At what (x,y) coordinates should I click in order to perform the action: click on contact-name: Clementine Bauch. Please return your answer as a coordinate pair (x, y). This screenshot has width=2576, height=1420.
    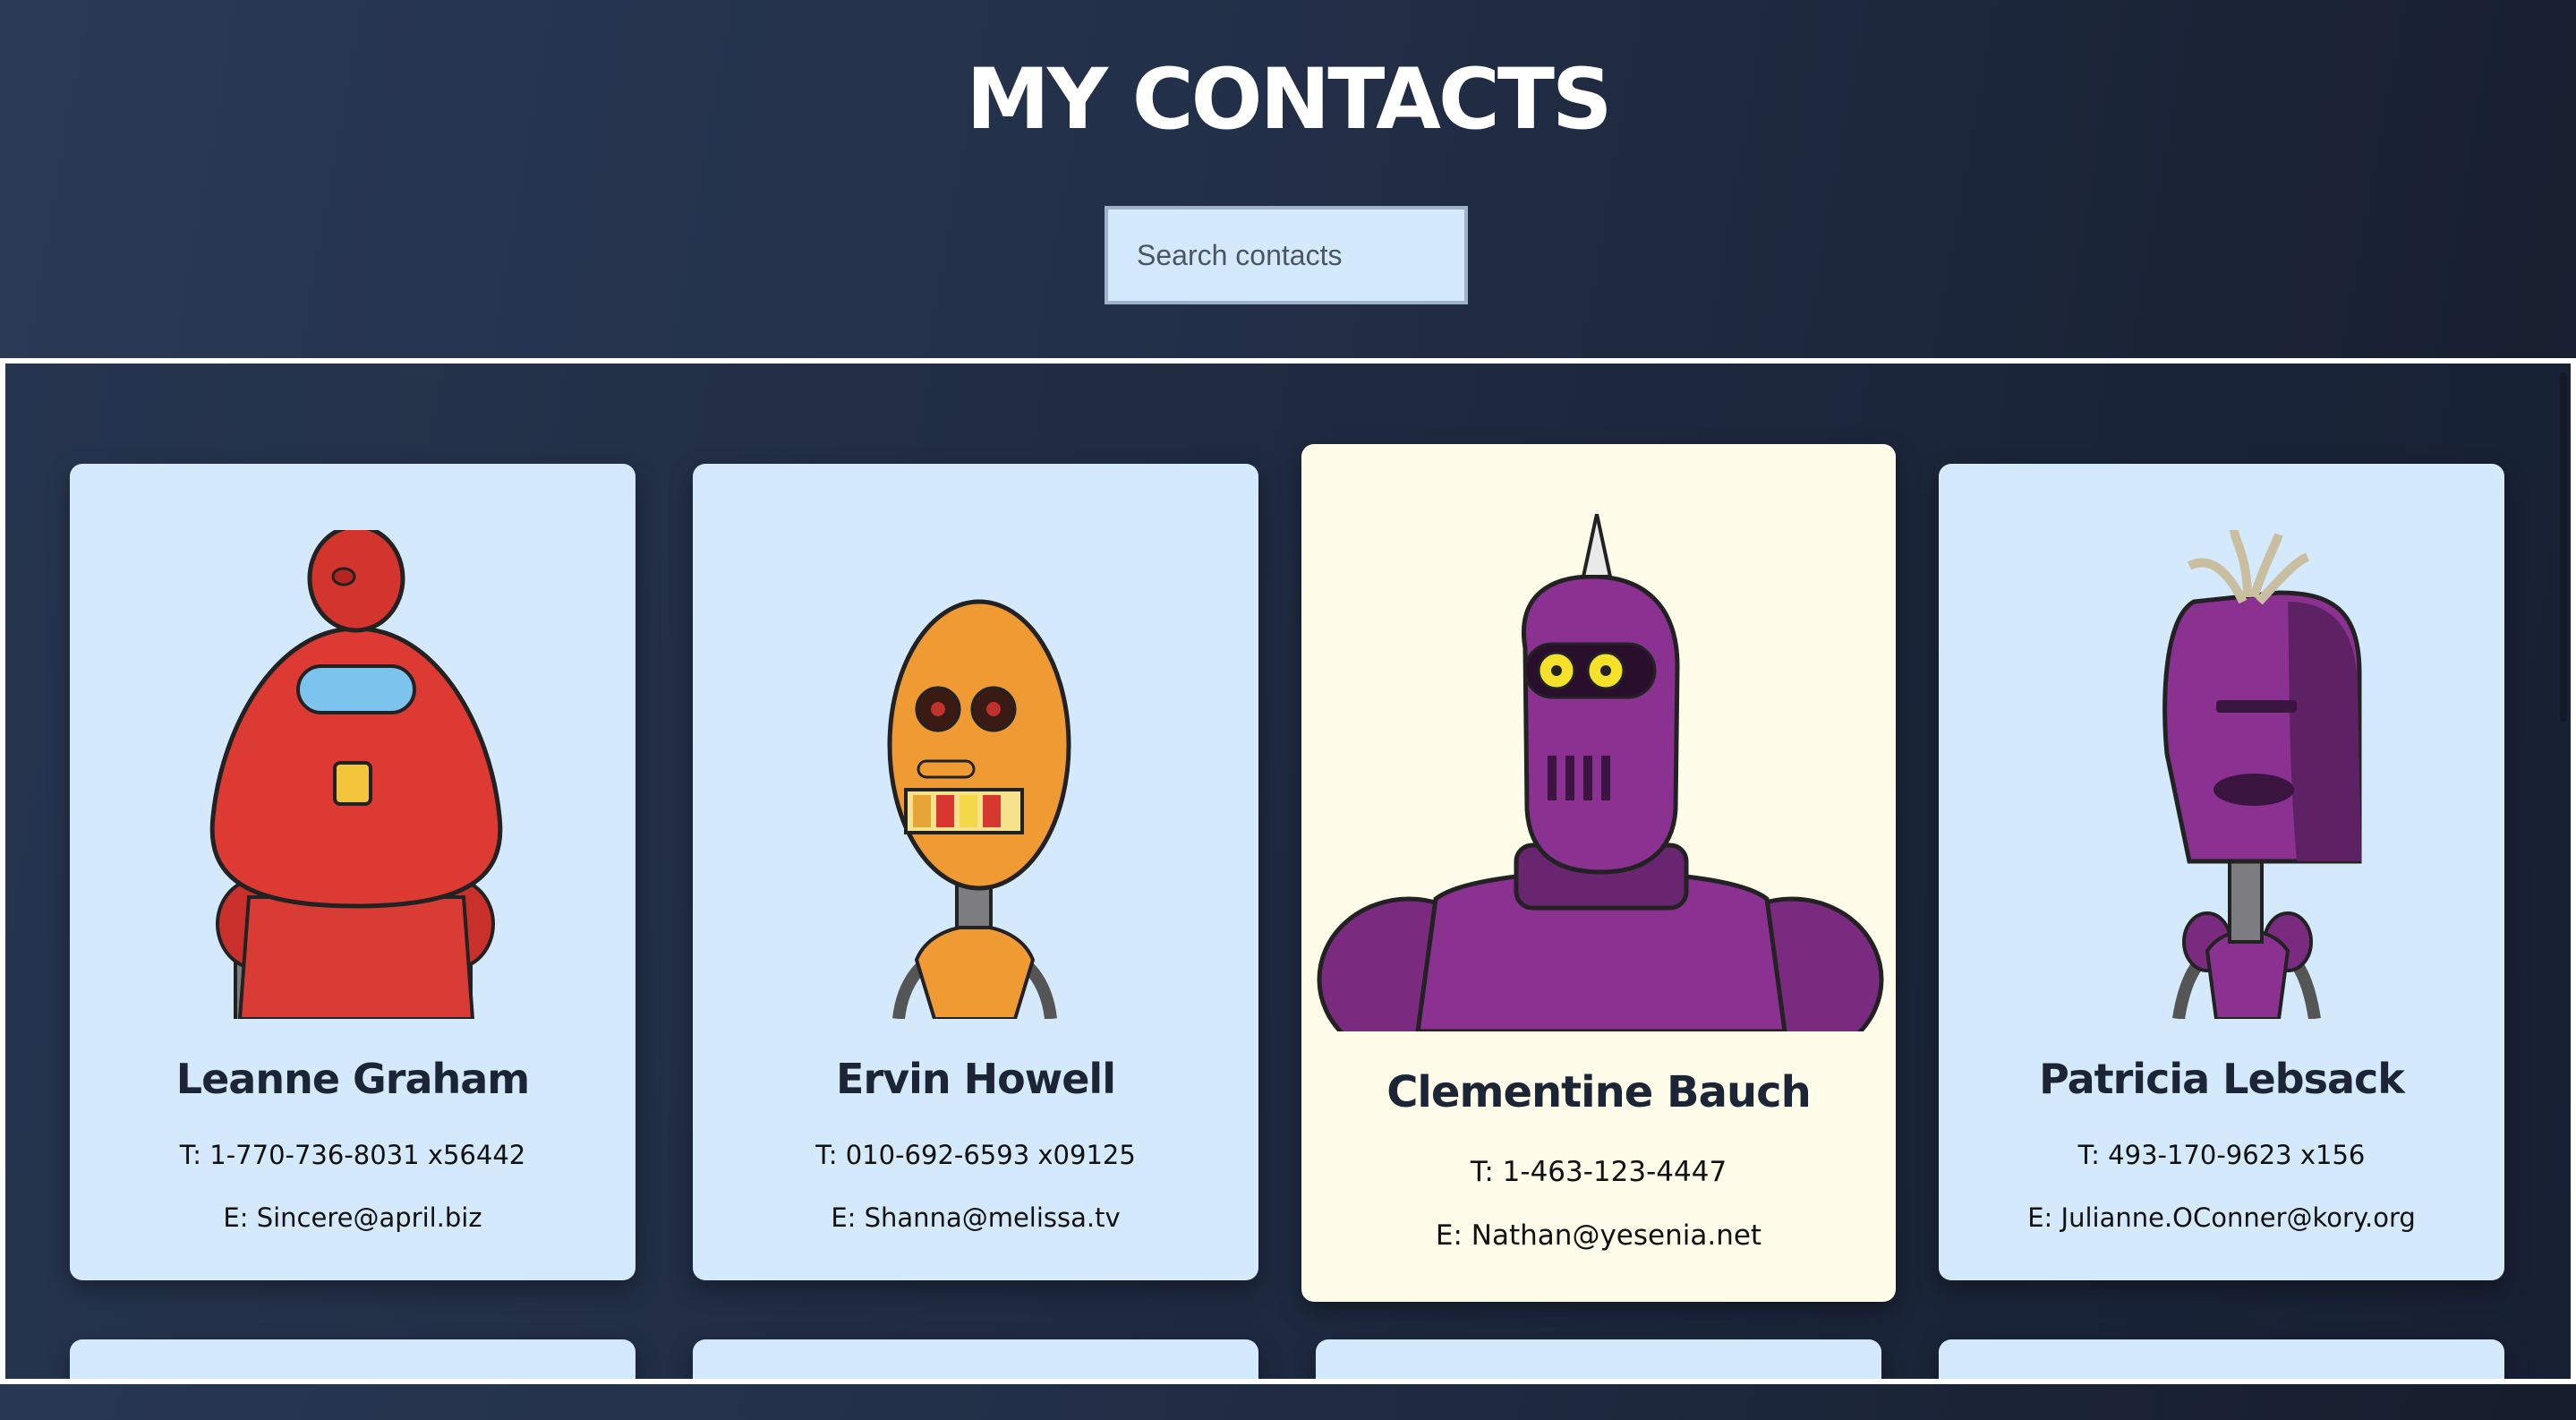
    Looking at the image, I should click on (1599, 1092).